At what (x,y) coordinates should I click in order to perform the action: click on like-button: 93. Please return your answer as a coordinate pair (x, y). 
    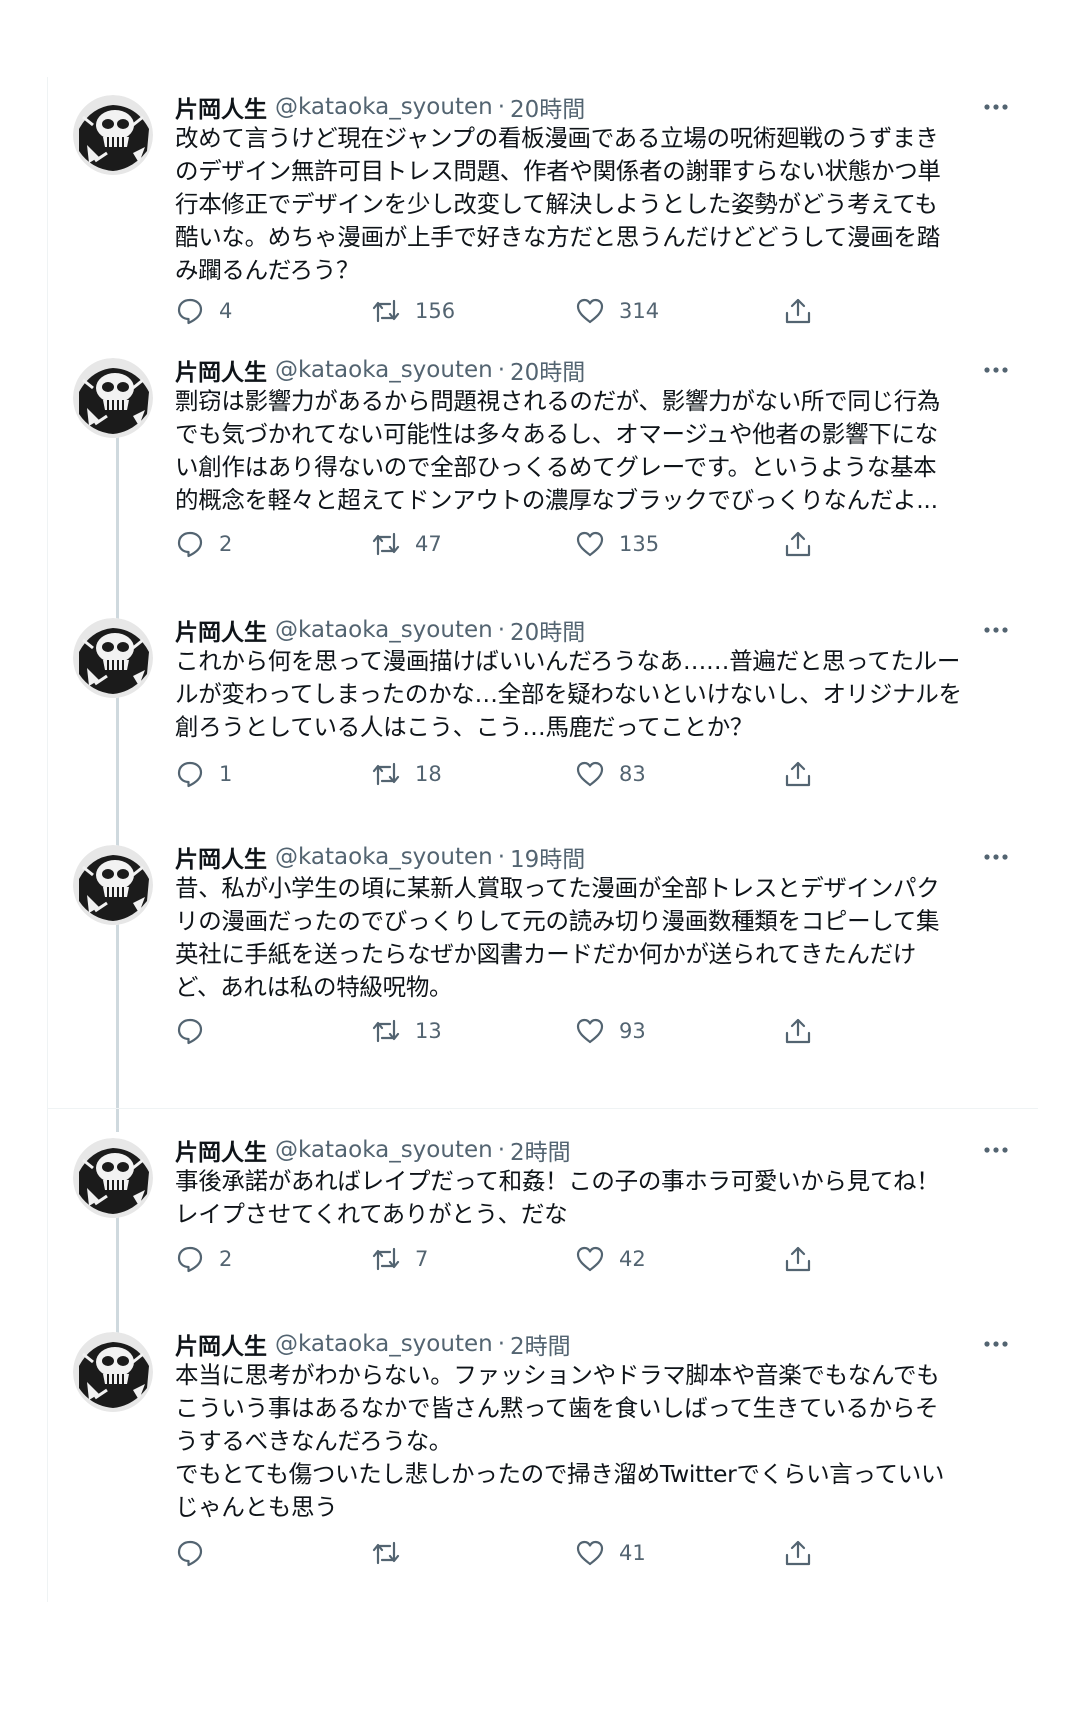
    Looking at the image, I should click on (610, 1031).